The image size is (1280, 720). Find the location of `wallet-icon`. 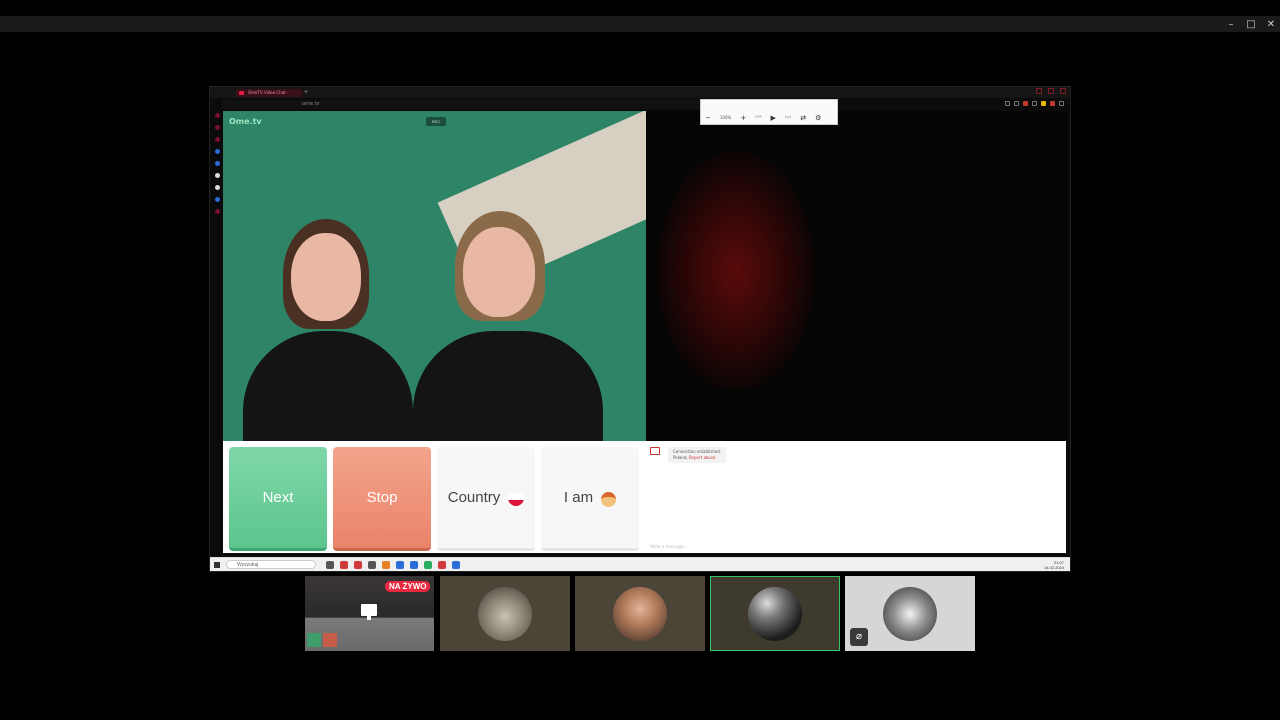

wallet-icon is located at coordinates (1043, 103).